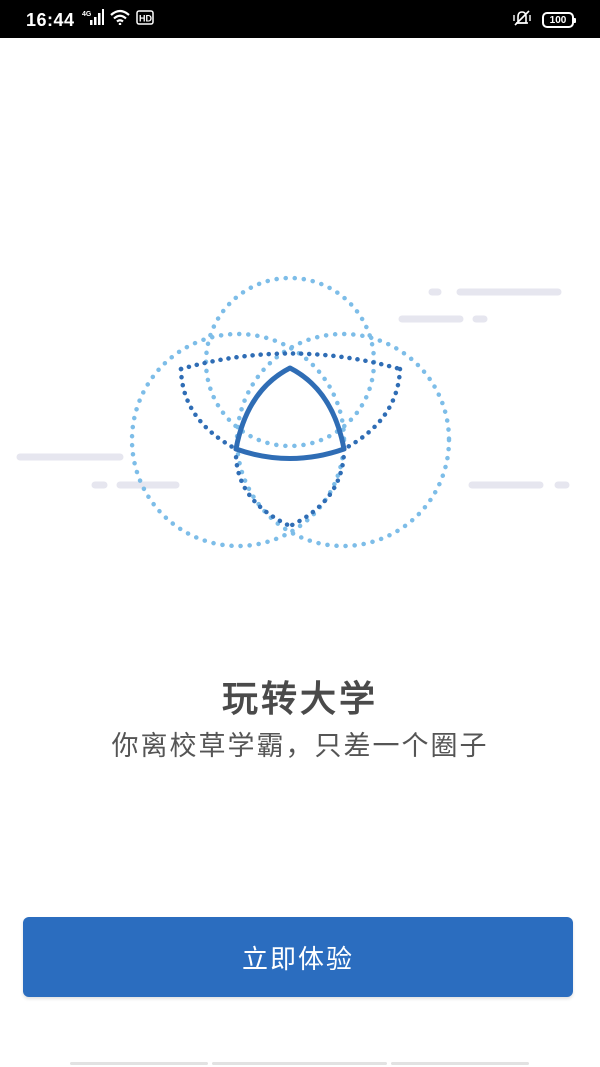 This screenshot has height=1067, width=600. I want to click on wifi-icon, so click(120, 19).